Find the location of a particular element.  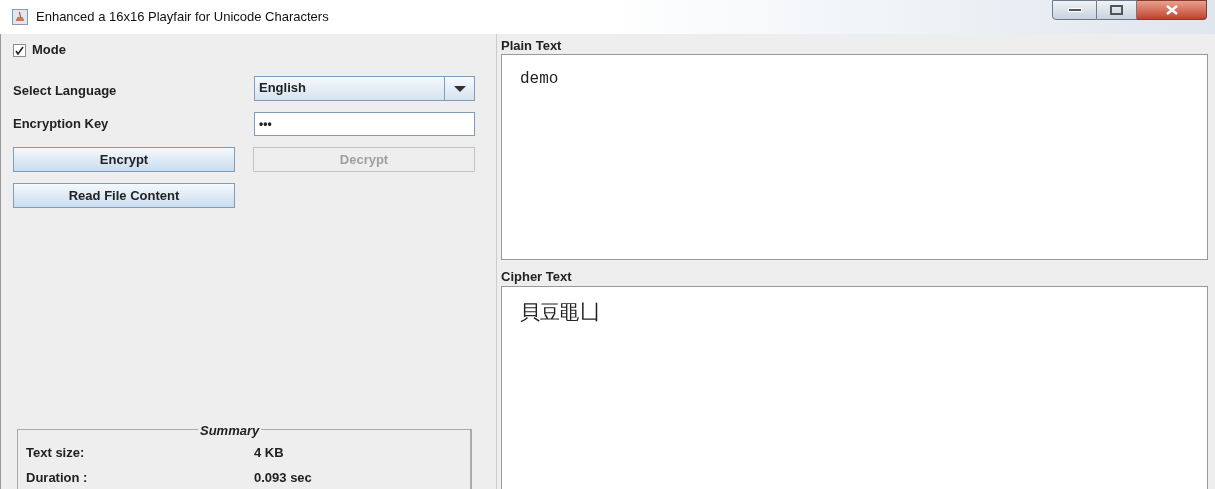

close-button is located at coordinates (1172, 10).